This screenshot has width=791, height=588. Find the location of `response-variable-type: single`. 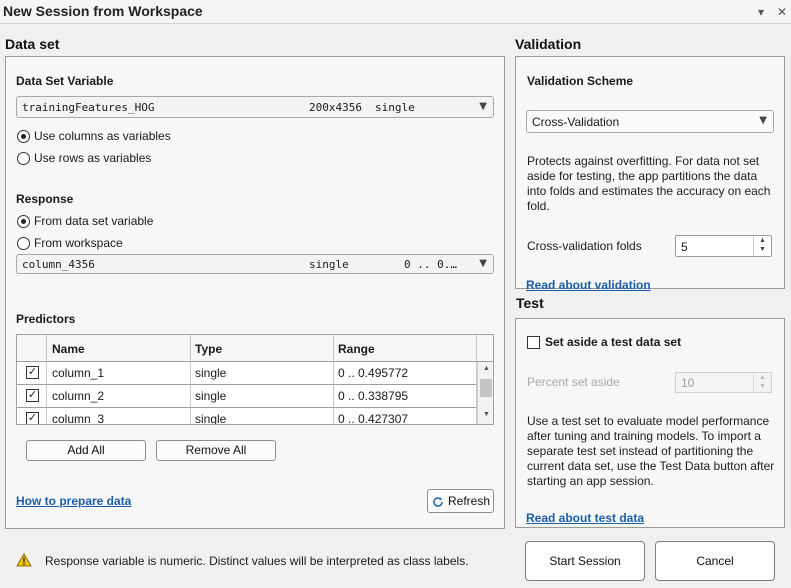

response-variable-type: single is located at coordinates (329, 264).